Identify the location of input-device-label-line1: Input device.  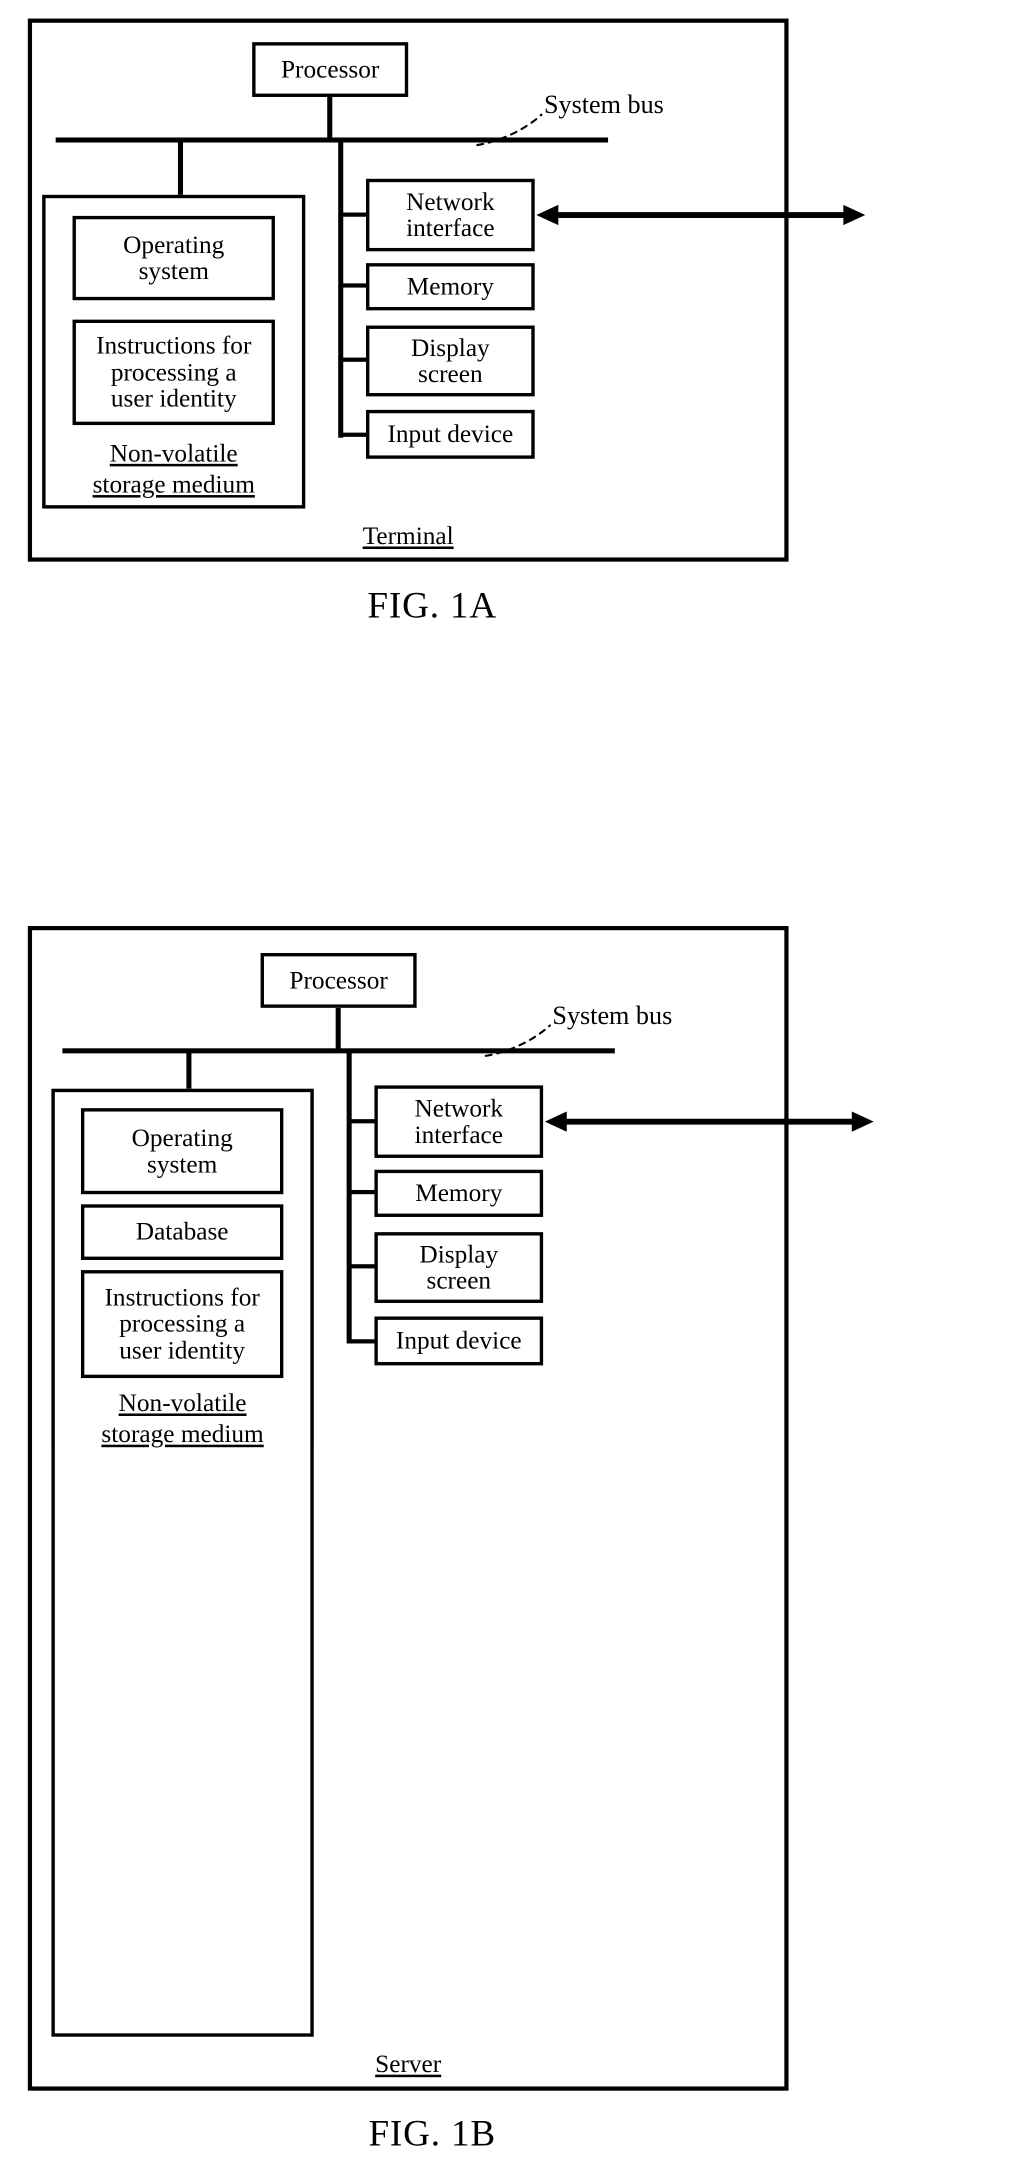
(458, 1340).